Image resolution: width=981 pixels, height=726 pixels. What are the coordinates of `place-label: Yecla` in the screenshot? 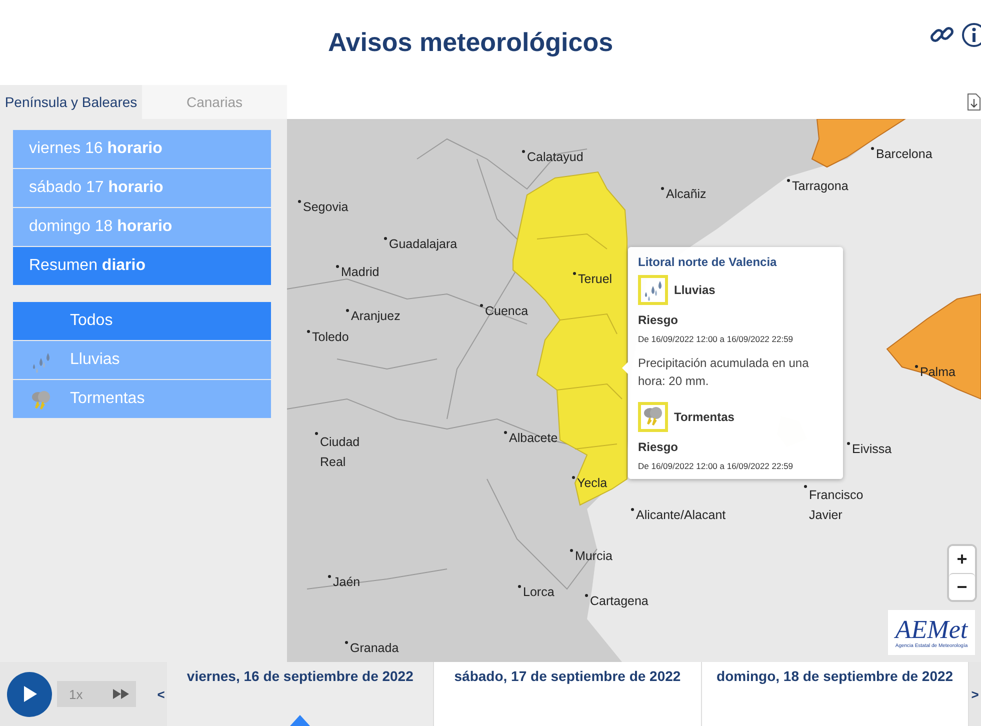 It's located at (590, 483).